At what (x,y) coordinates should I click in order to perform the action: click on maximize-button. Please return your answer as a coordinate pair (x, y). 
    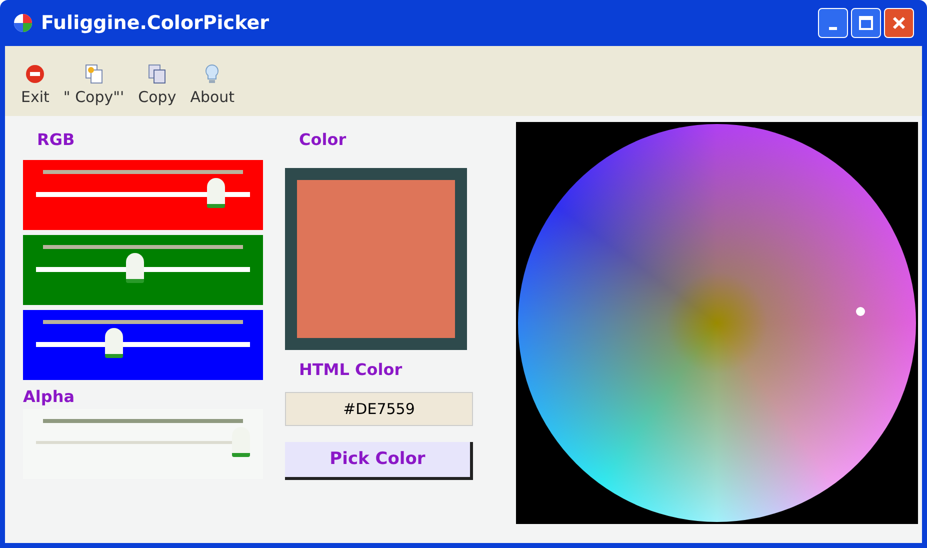
    Looking at the image, I should click on (866, 23).